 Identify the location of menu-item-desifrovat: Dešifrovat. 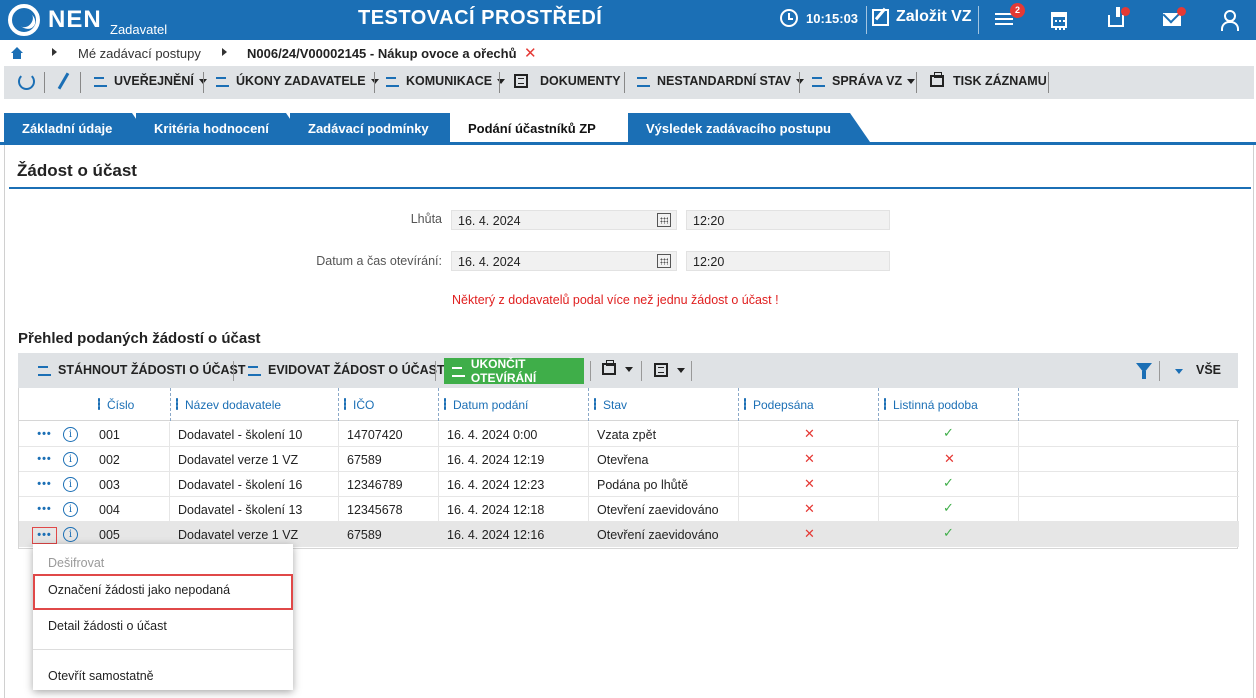
(76, 563).